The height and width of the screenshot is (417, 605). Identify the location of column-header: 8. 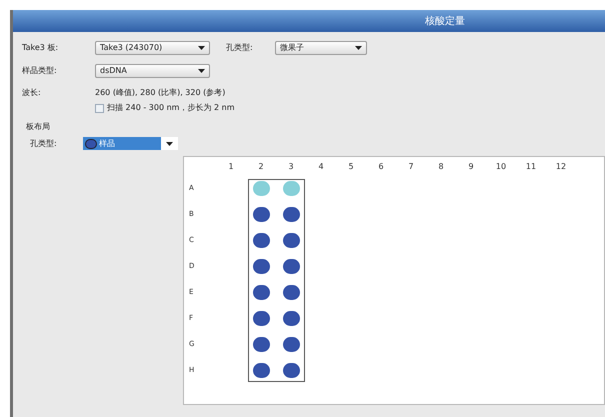
(441, 167).